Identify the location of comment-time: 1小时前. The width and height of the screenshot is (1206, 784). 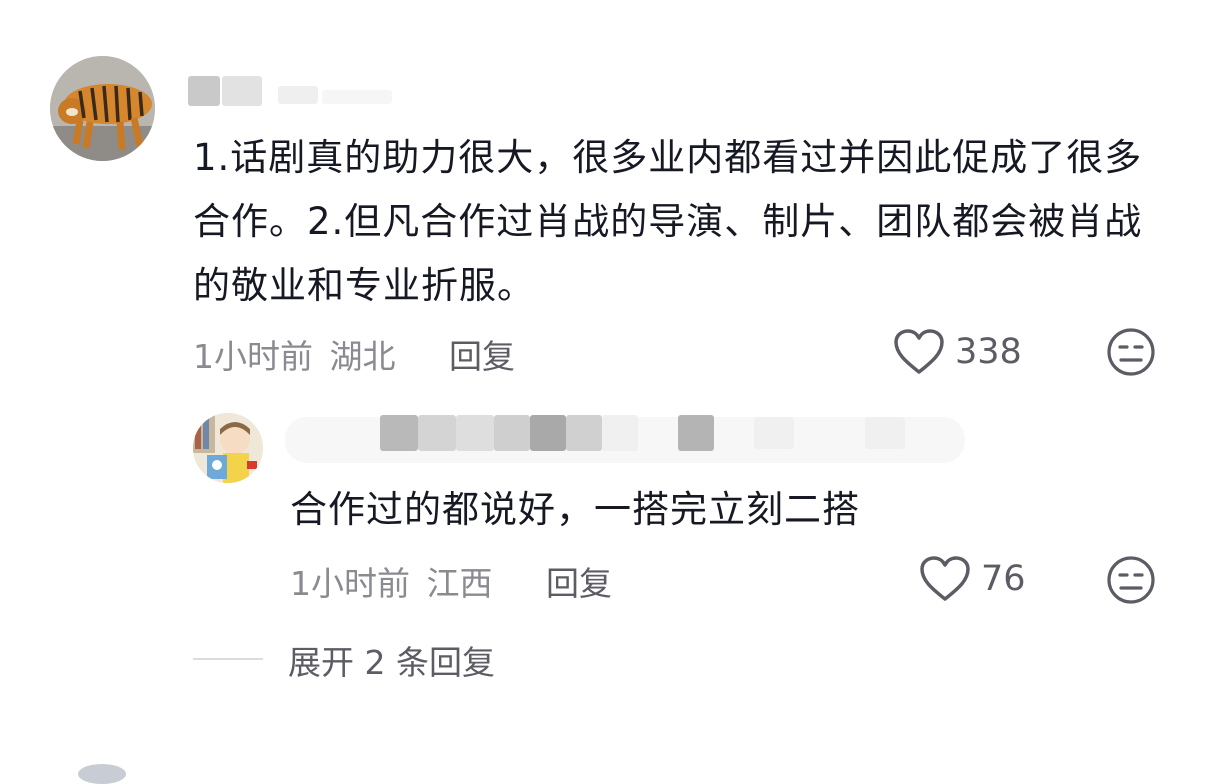
(253, 356).